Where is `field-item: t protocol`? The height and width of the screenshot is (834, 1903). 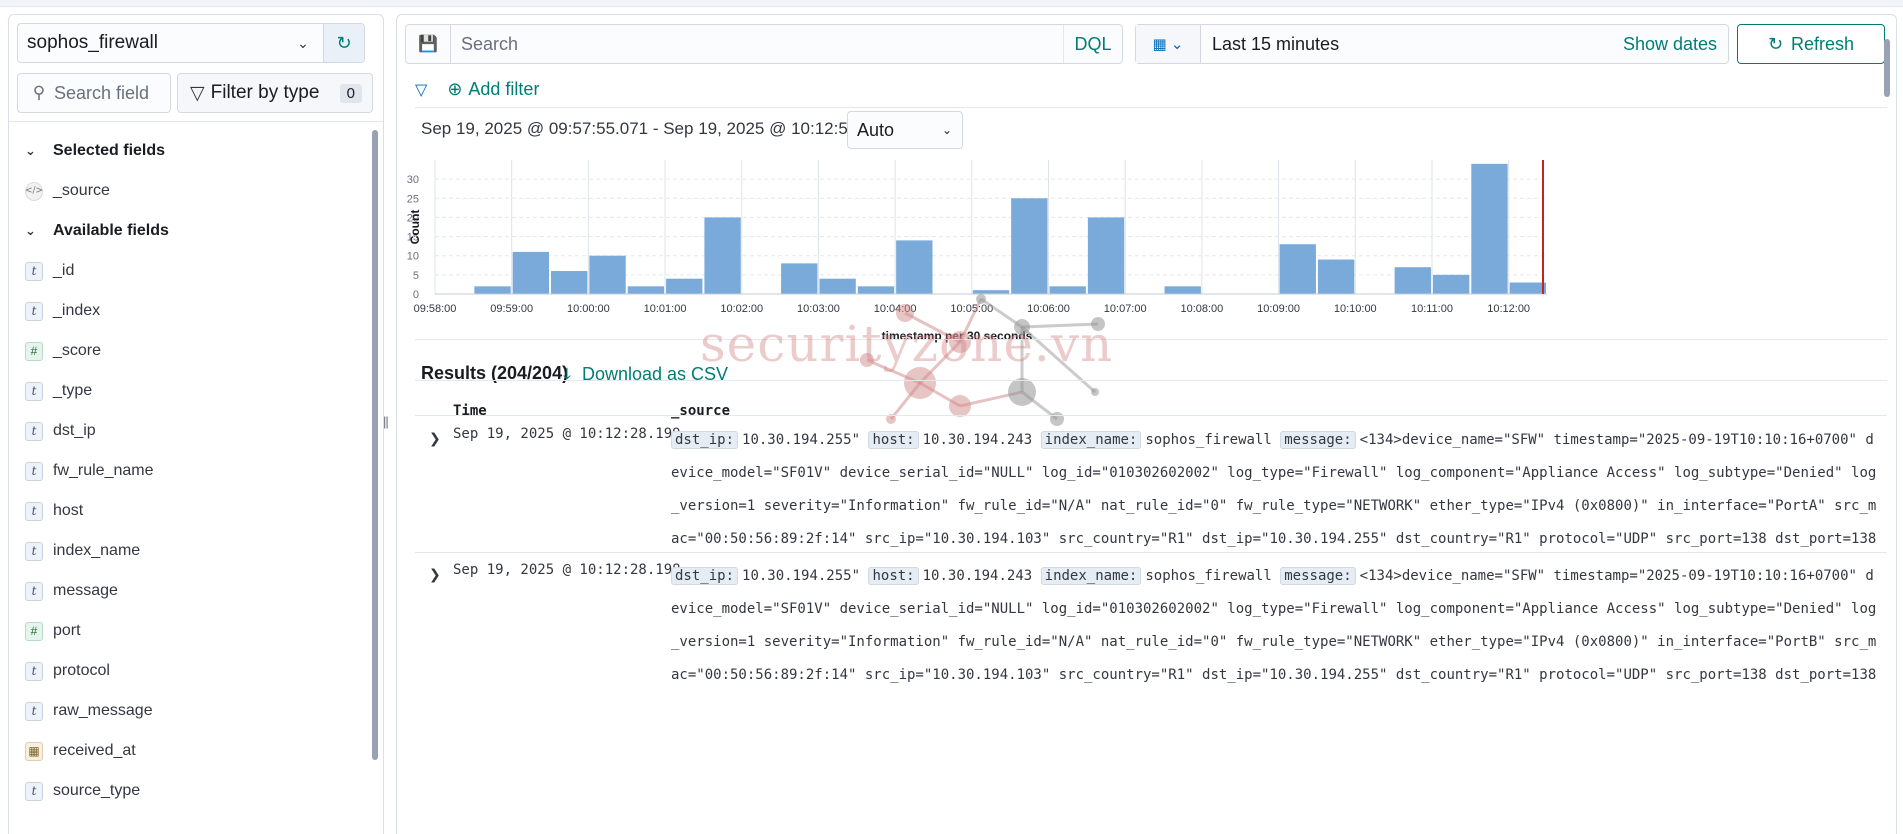 field-item: t protocol is located at coordinates (190, 671).